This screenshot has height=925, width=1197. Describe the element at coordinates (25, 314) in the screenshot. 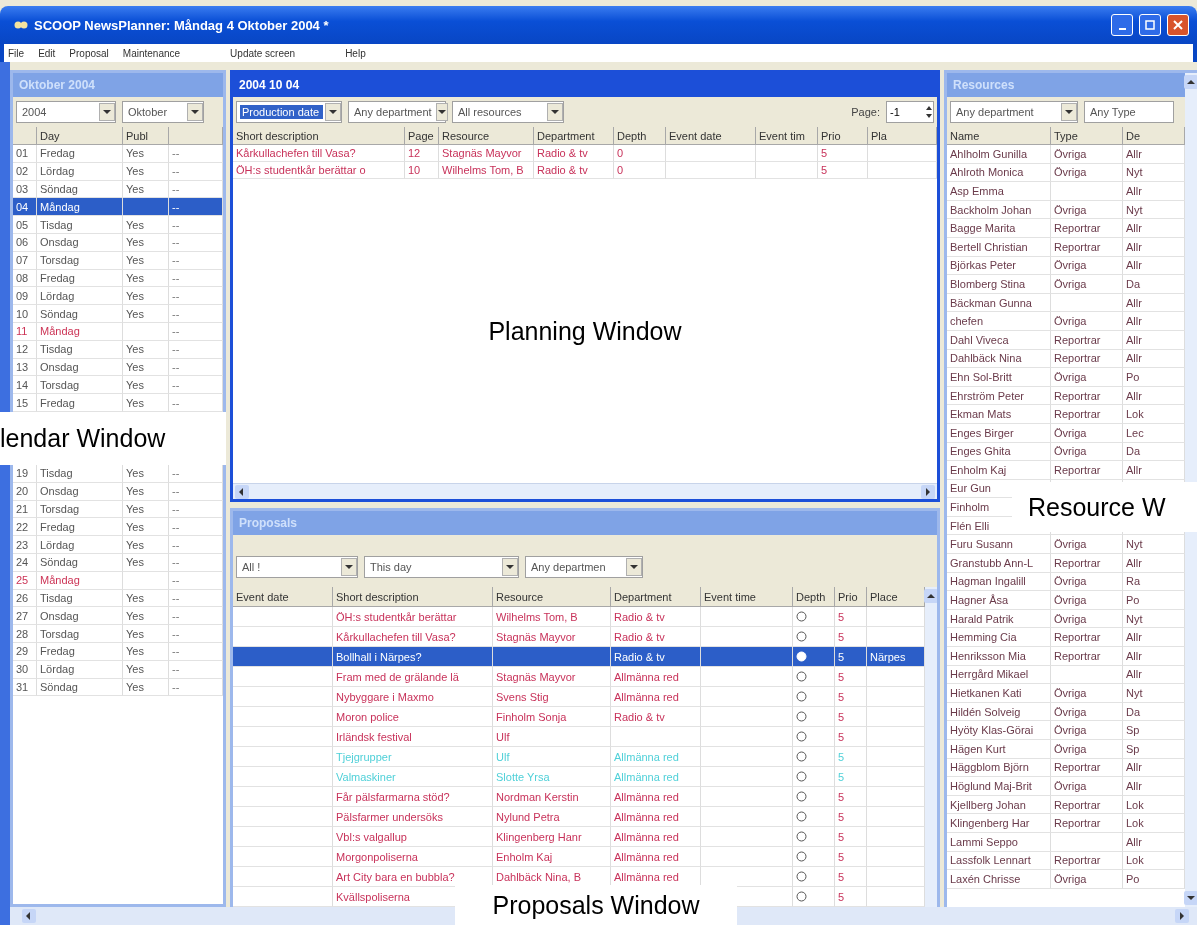

I see `day-number: 10` at that location.